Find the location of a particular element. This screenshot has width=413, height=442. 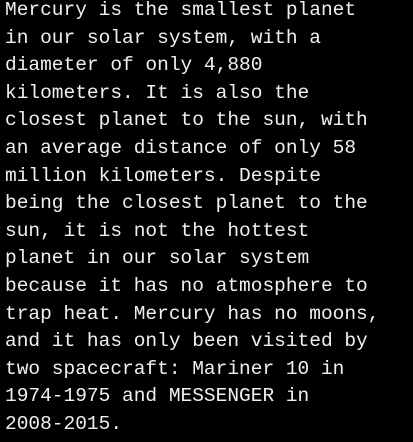

text-line: planet in our solar system is located at coordinates (157, 258).